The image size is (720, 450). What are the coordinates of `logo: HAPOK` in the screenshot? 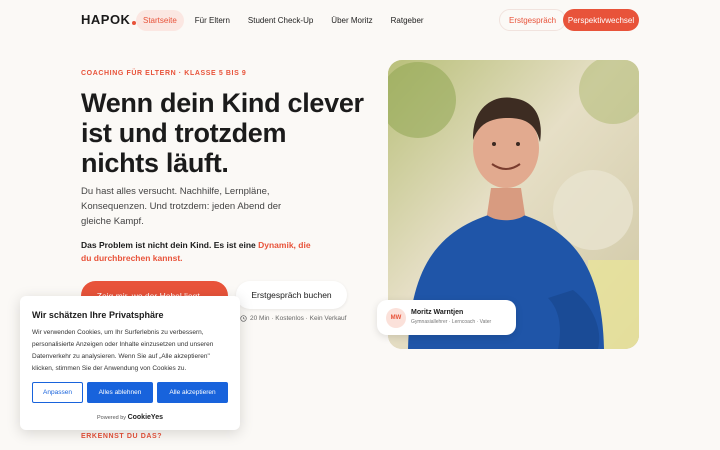 It's located at (109, 19).